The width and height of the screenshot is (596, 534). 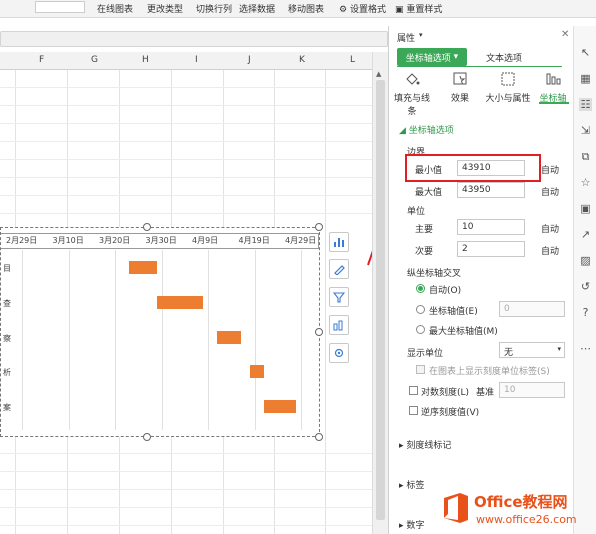 I want to click on move-chart-button: 移动图表, so click(x=306, y=8).